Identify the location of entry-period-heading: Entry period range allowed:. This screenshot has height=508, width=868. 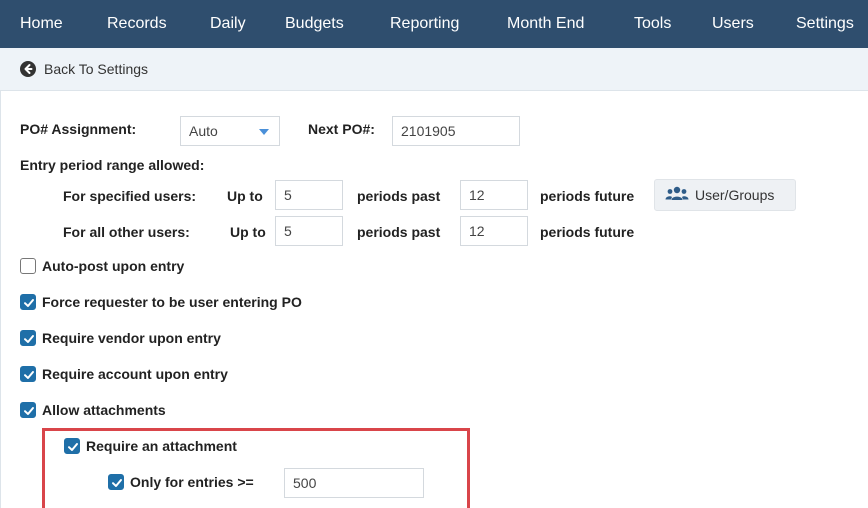
(112, 165).